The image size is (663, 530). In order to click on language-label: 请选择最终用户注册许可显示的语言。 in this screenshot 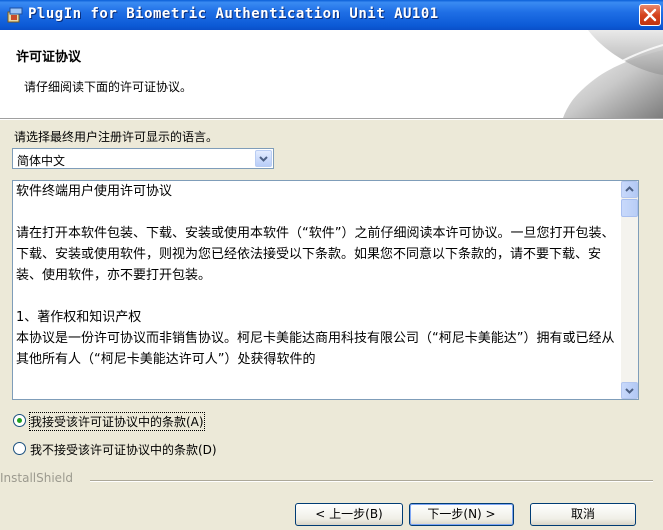, I will do `click(116, 137)`.